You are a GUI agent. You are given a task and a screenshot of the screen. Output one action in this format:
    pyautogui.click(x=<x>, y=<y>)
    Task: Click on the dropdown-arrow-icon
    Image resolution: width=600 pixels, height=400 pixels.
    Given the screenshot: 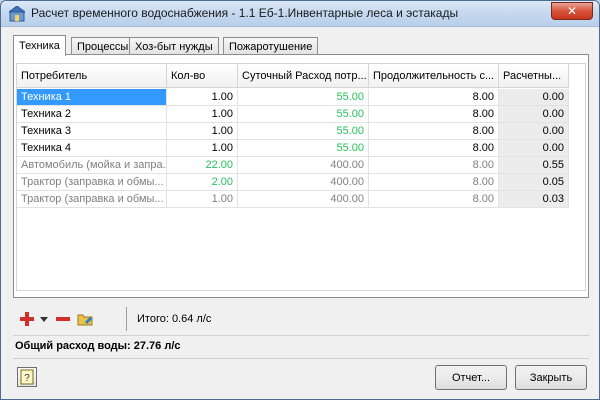 What is the action you would take?
    pyautogui.click(x=44, y=319)
    